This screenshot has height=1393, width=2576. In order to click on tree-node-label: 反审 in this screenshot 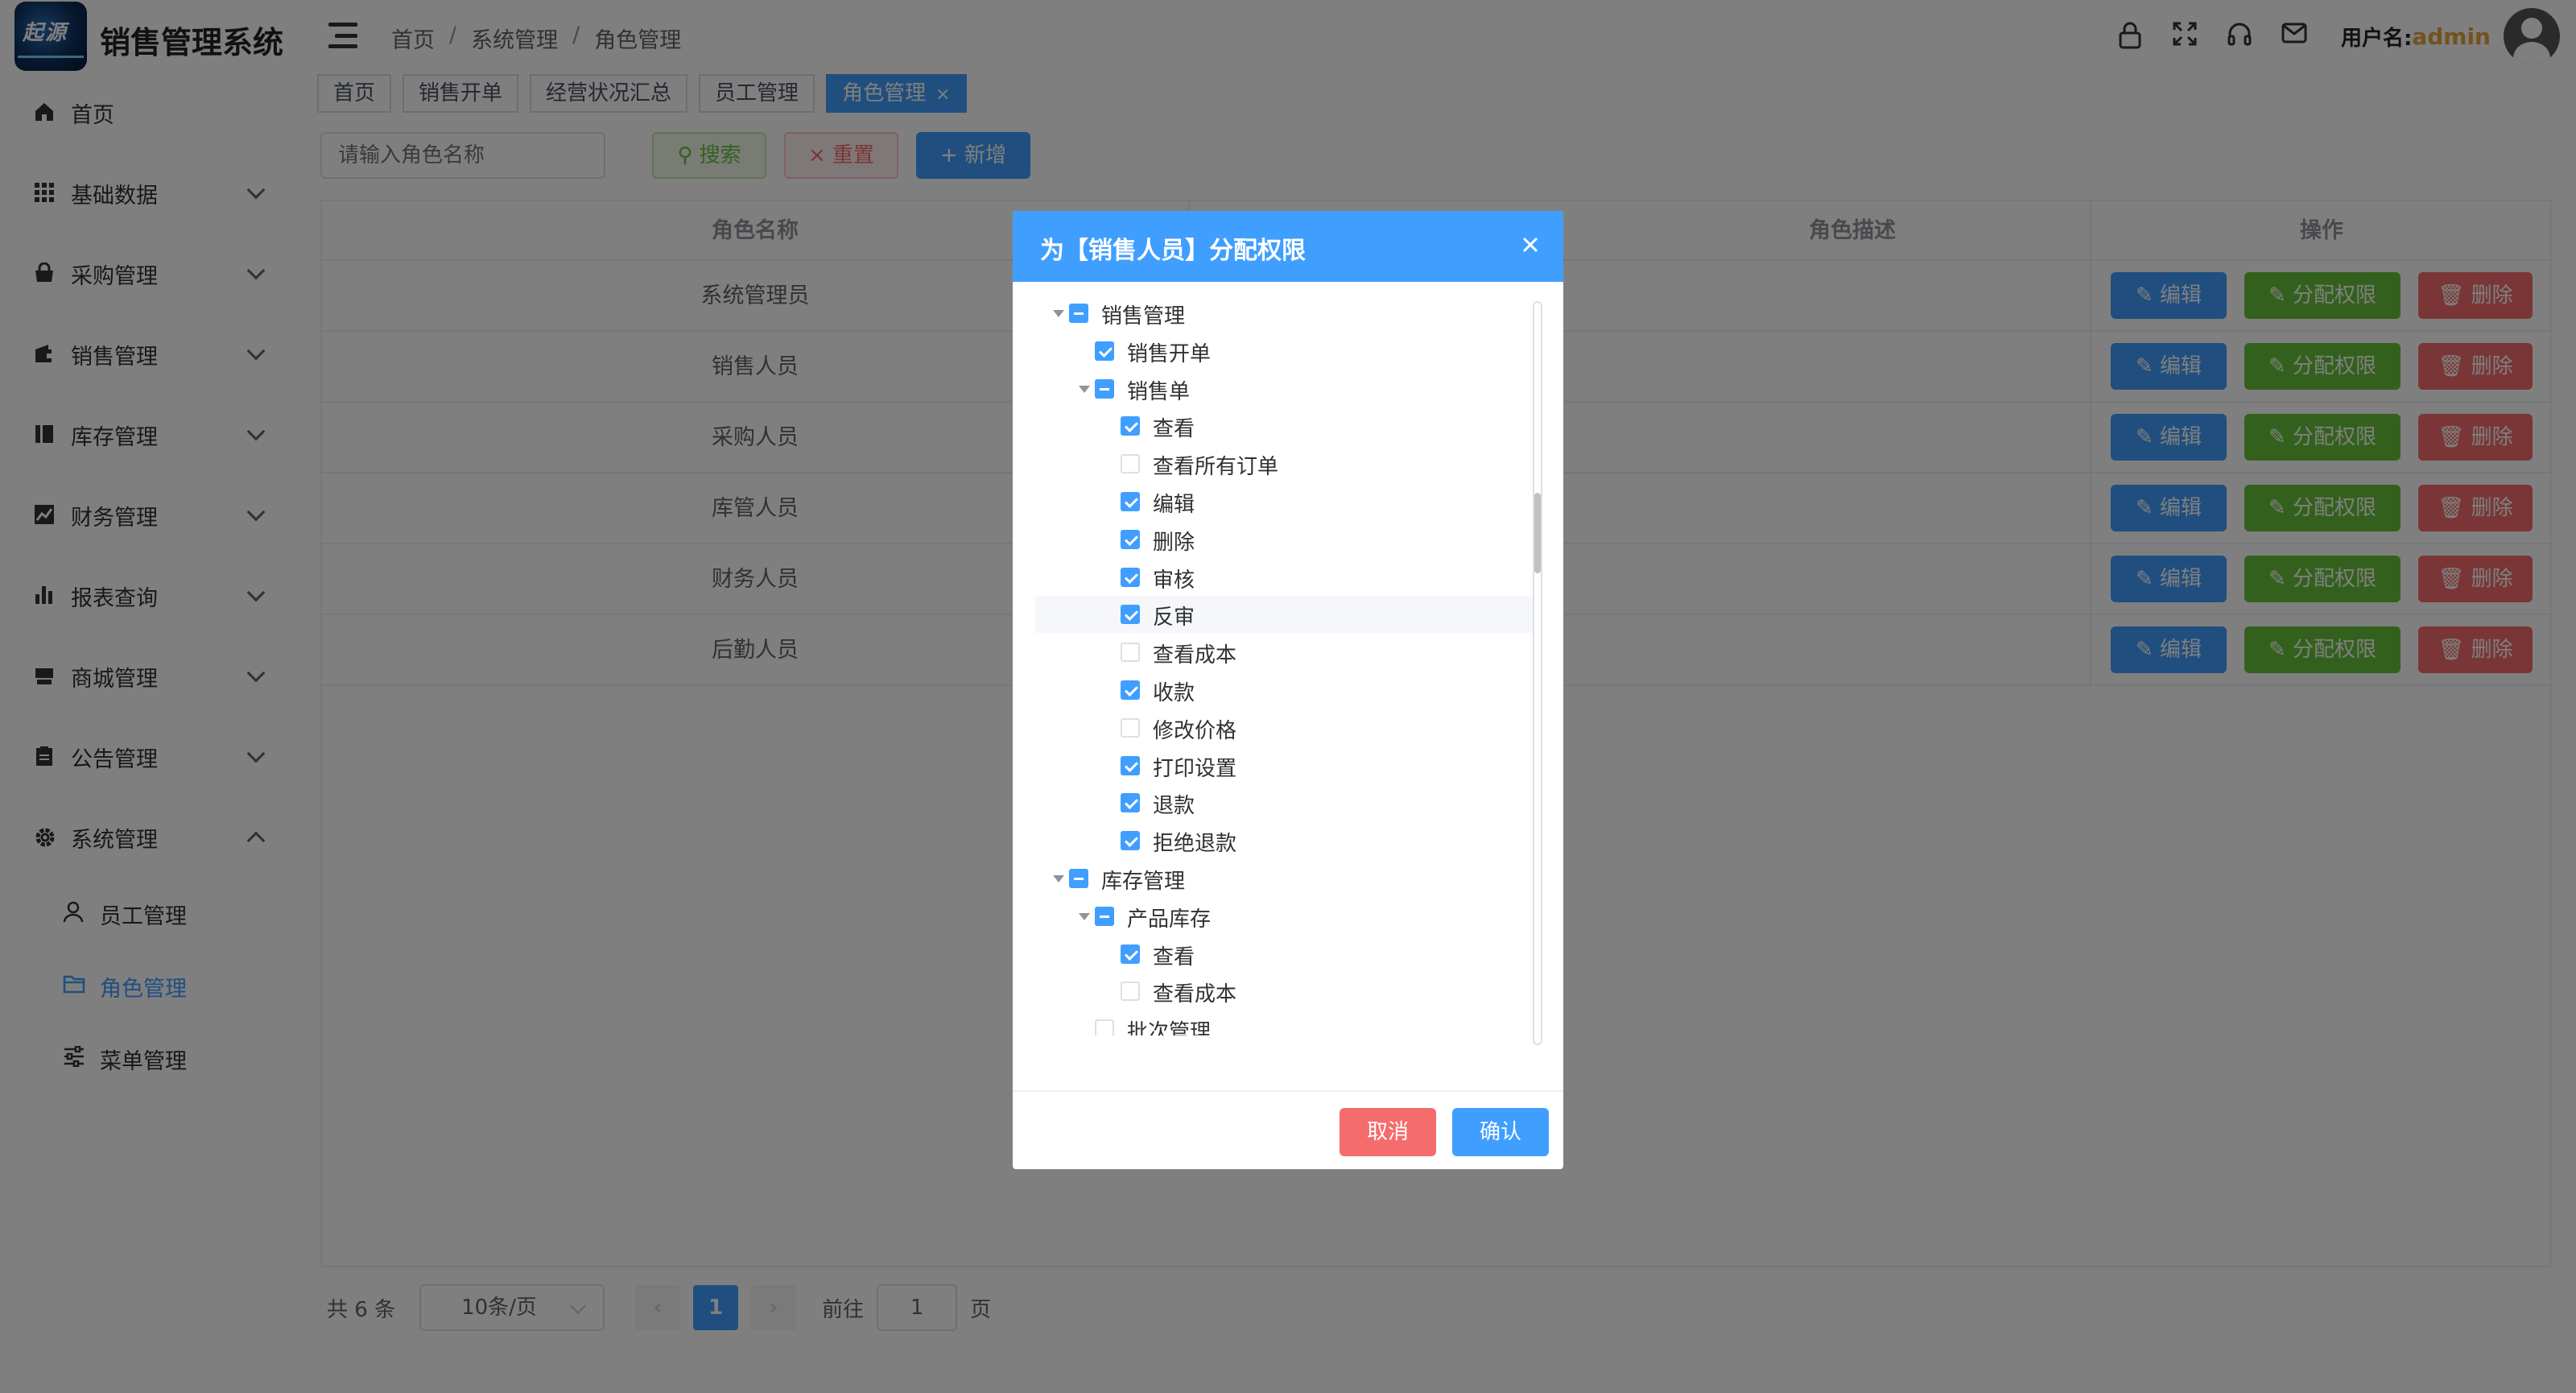, I will do `click(1174, 618)`.